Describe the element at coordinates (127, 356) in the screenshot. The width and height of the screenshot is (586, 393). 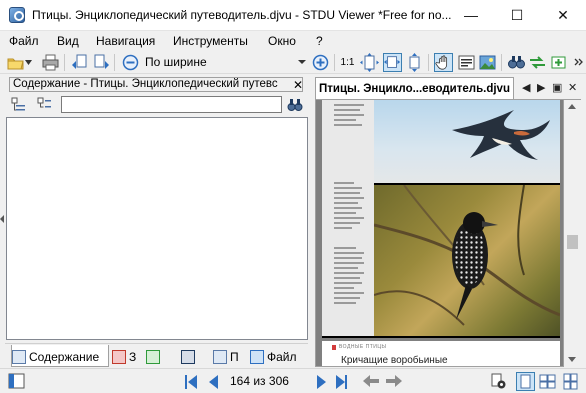
I see `tab-bookmarks: З` at that location.